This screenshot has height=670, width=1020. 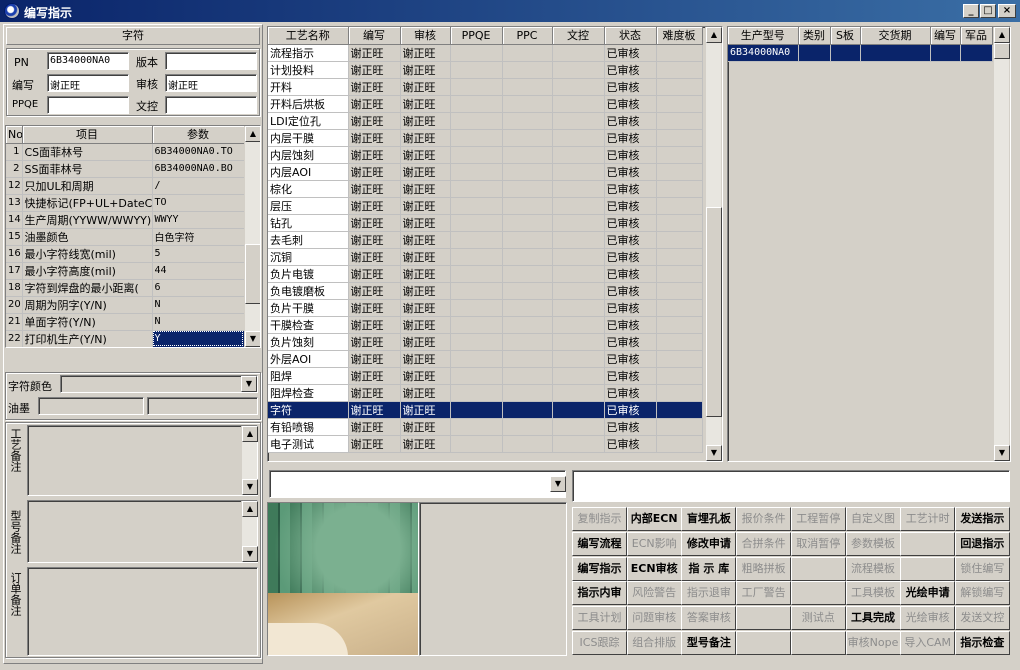 I want to click on writer-field: 谢正旺, so click(x=88, y=83).